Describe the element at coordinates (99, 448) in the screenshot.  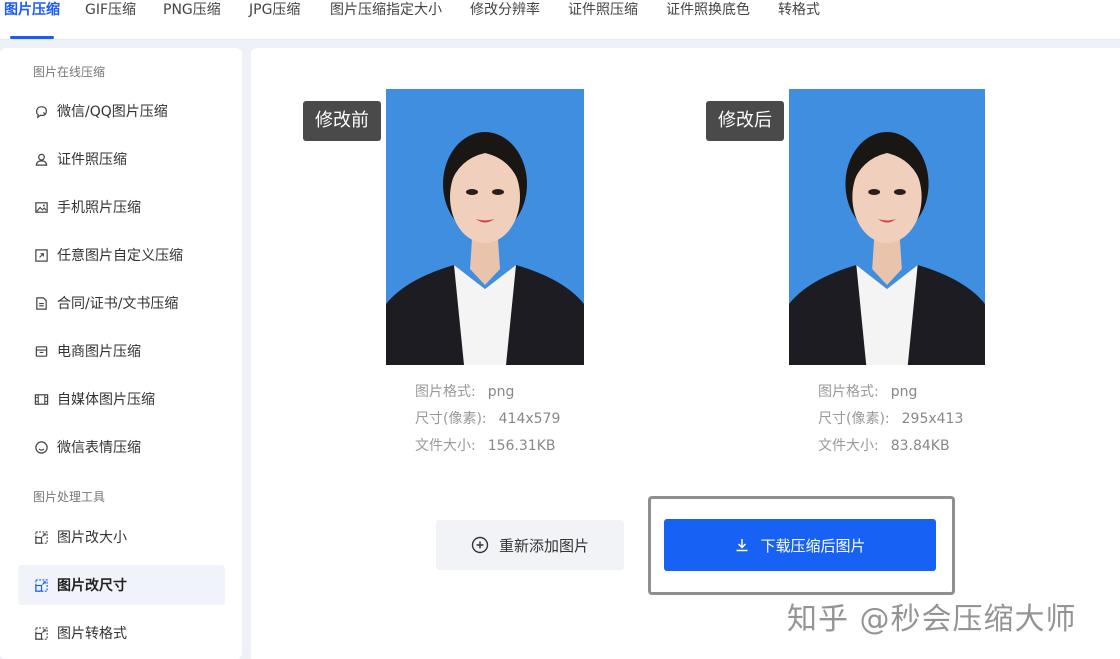
I see `sidebar-item-label: 微信表情压缩` at that location.